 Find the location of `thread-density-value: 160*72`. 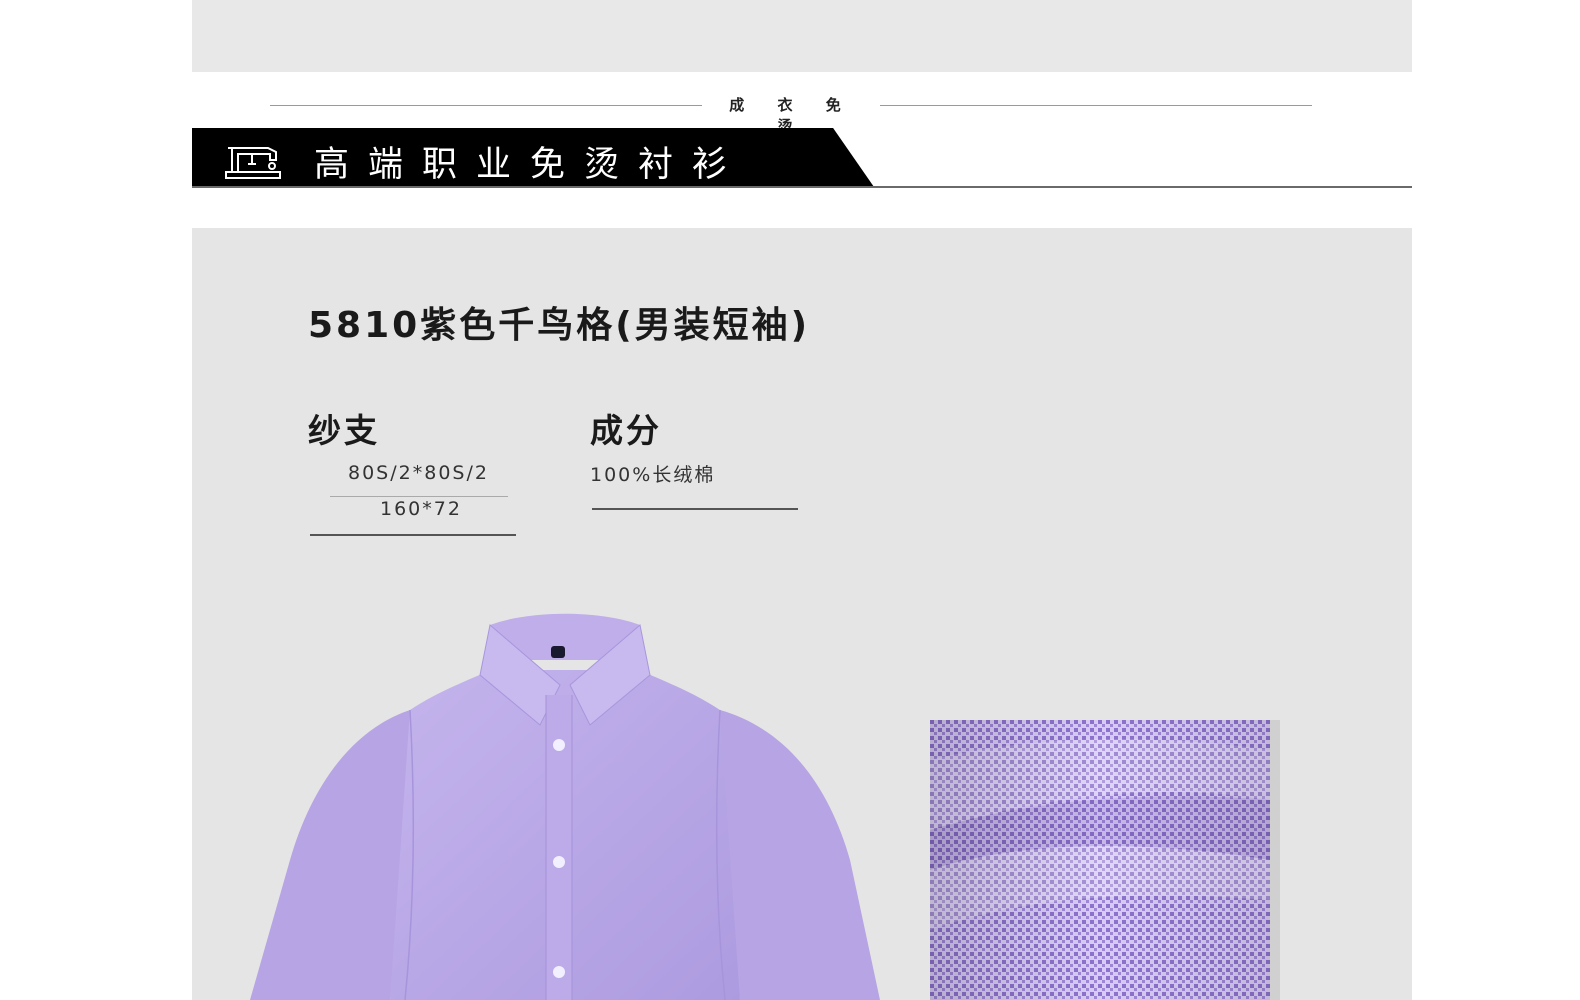

thread-density-value: 160*72 is located at coordinates (421, 509).